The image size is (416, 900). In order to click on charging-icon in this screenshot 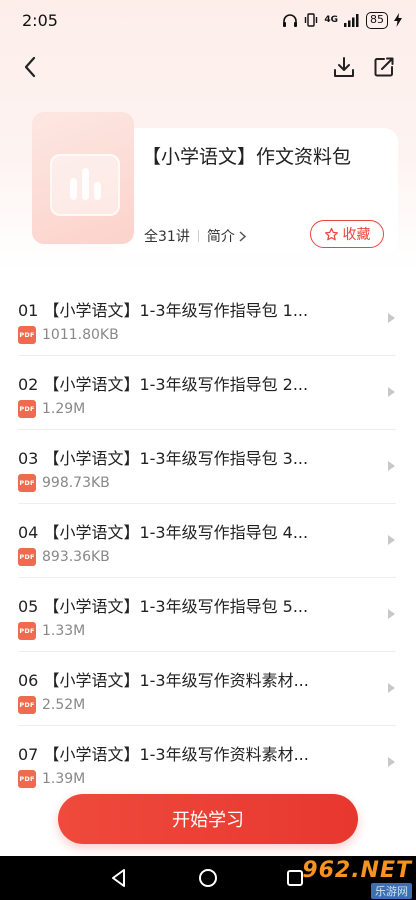, I will do `click(398, 20)`.